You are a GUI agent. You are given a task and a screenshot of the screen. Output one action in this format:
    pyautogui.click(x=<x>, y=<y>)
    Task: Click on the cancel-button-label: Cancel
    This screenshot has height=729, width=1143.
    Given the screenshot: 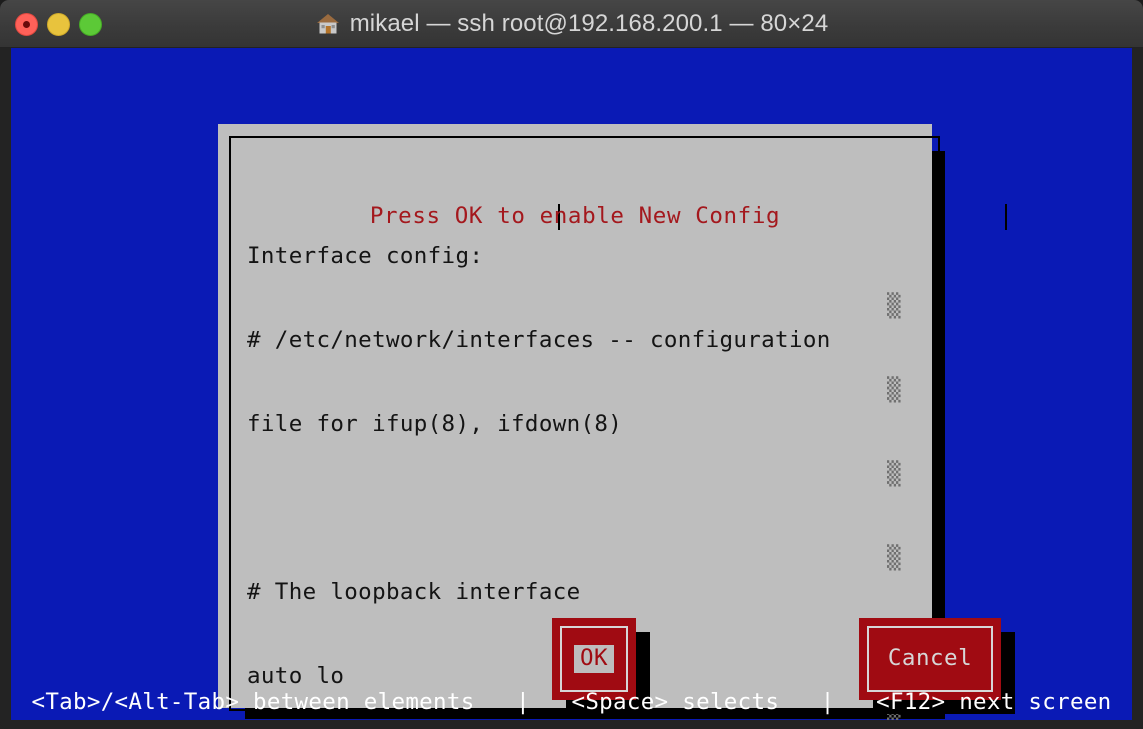 What is the action you would take?
    pyautogui.click(x=930, y=658)
    